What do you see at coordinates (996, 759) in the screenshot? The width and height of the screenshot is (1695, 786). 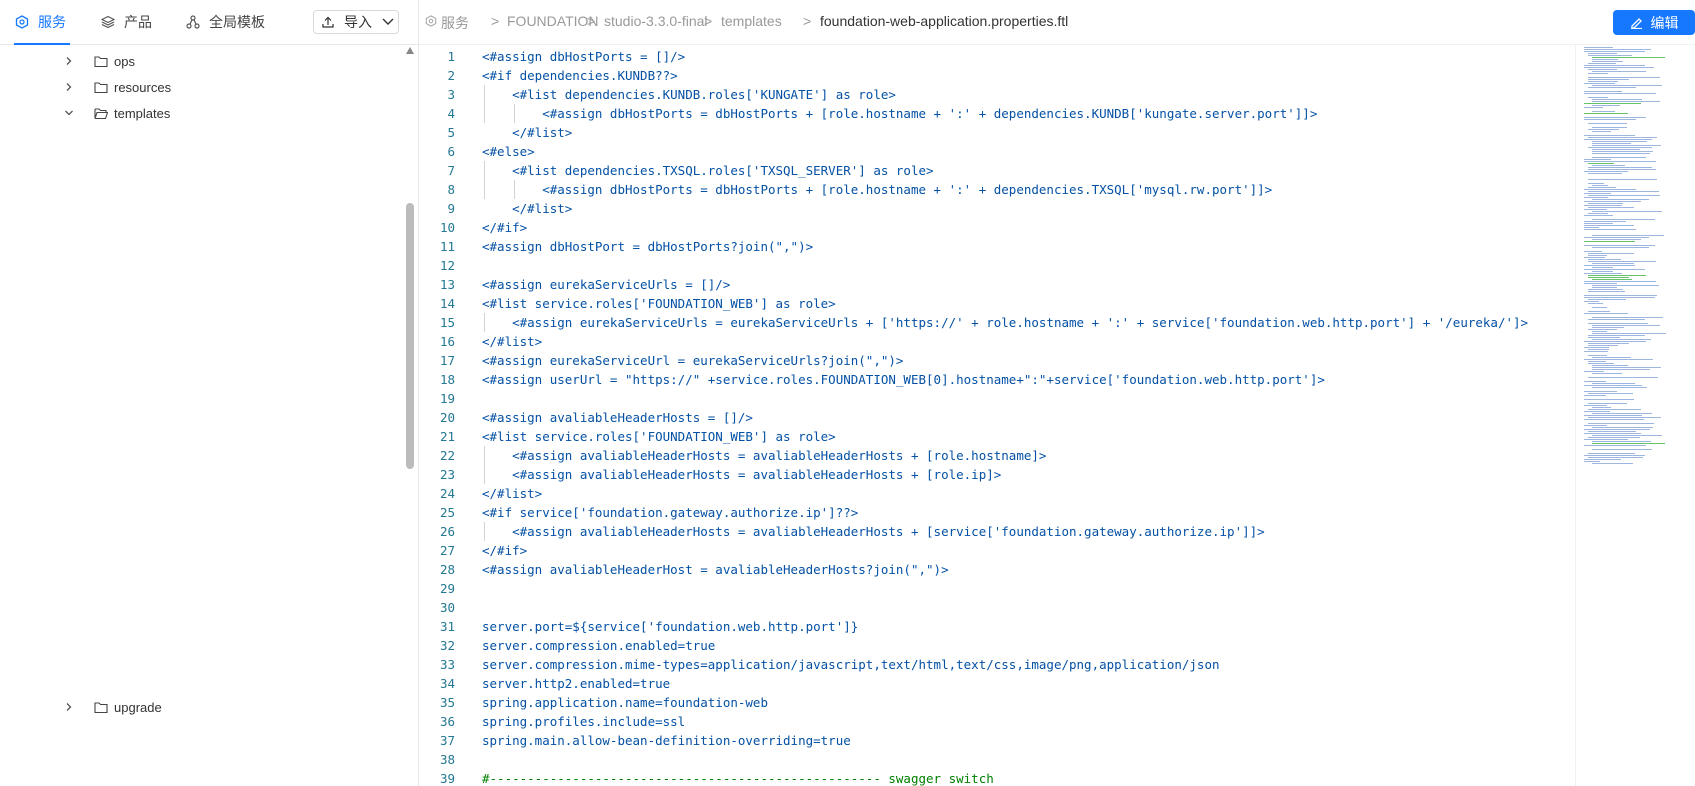 I see `code-line: 38` at bounding box center [996, 759].